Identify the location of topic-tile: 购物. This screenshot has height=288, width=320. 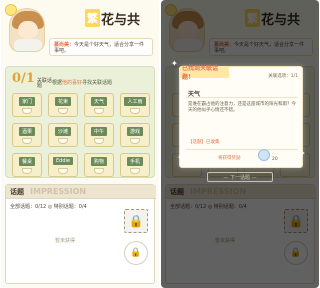
(99, 165).